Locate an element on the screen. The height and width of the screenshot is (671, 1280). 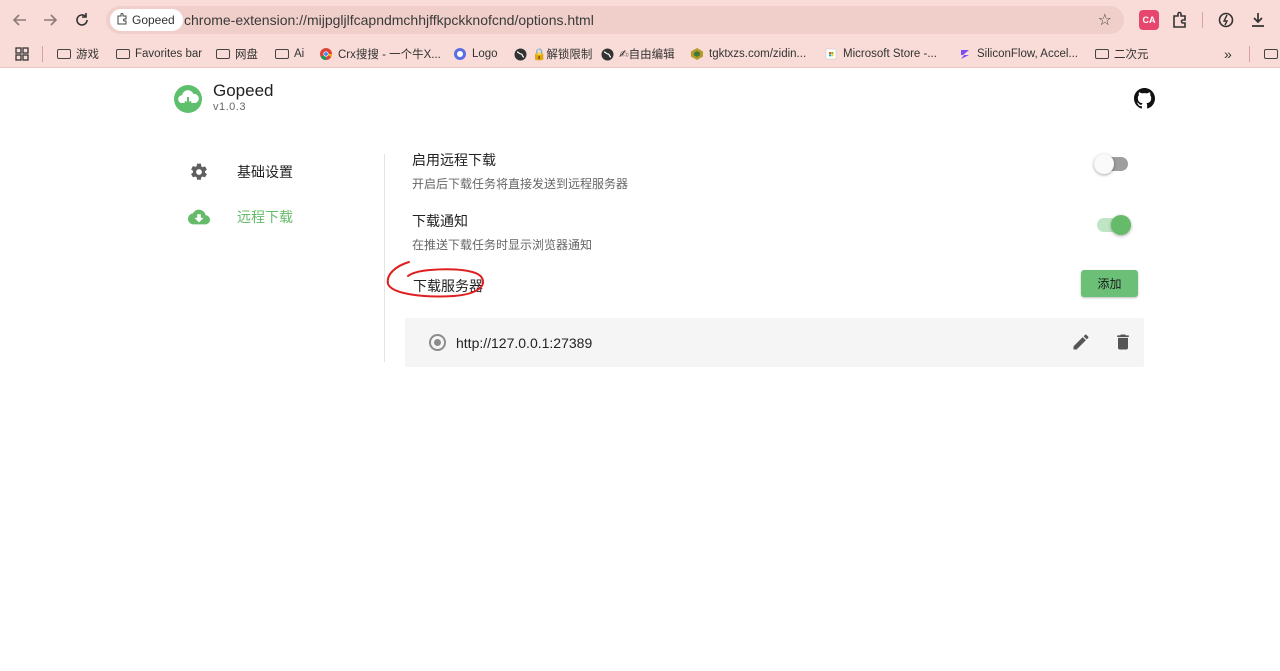
setting-title: 启用远程下载 is located at coordinates (454, 160).